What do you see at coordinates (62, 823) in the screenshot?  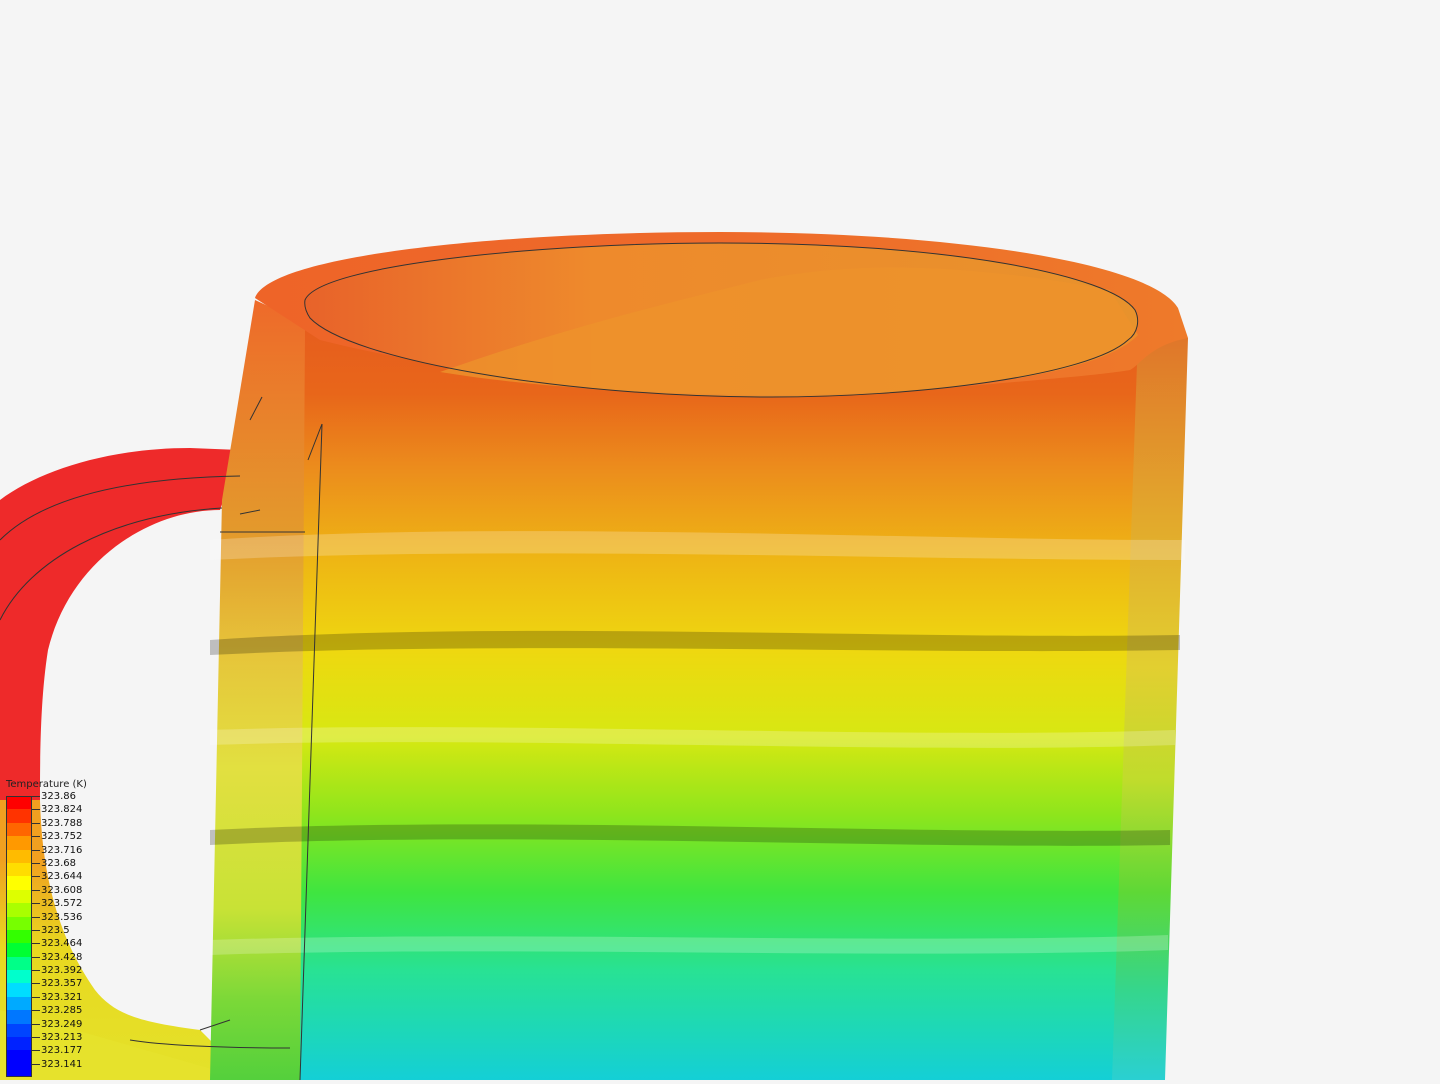 I see `legend-label: 323.788` at bounding box center [62, 823].